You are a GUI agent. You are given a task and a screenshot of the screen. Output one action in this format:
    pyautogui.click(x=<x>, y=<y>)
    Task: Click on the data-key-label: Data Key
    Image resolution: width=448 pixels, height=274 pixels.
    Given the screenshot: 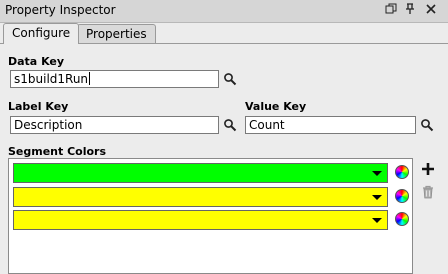 What is the action you would take?
    pyautogui.click(x=36, y=61)
    